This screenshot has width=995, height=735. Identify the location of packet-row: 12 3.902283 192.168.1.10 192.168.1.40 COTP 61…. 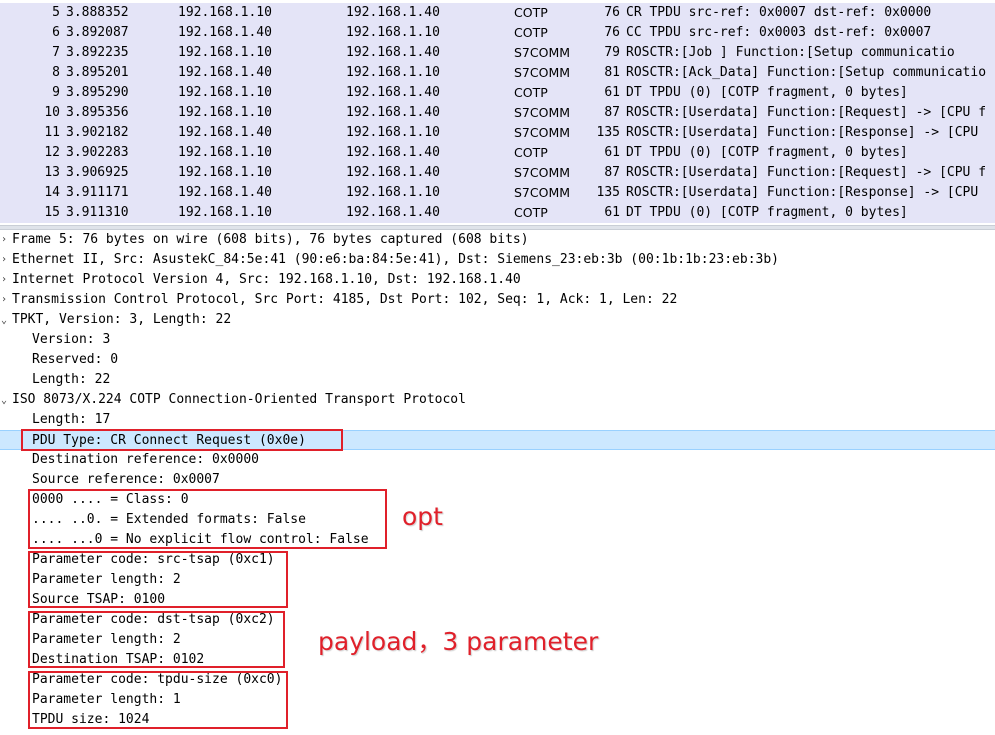
(497, 153).